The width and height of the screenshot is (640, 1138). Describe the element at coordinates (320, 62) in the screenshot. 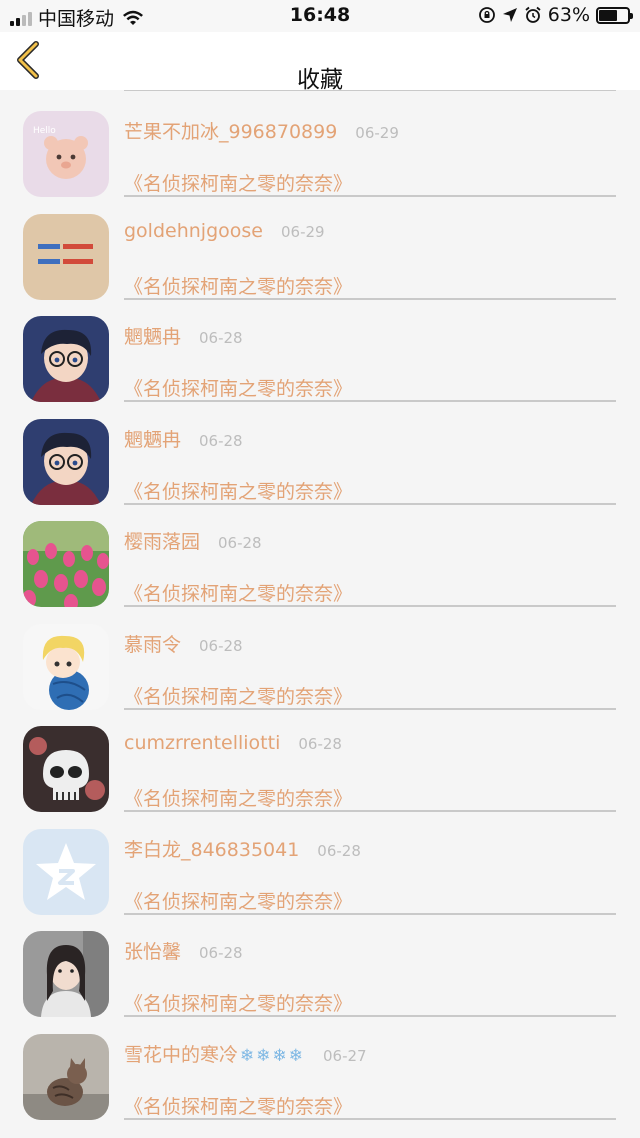

I see `nav-bar: 收藏` at that location.